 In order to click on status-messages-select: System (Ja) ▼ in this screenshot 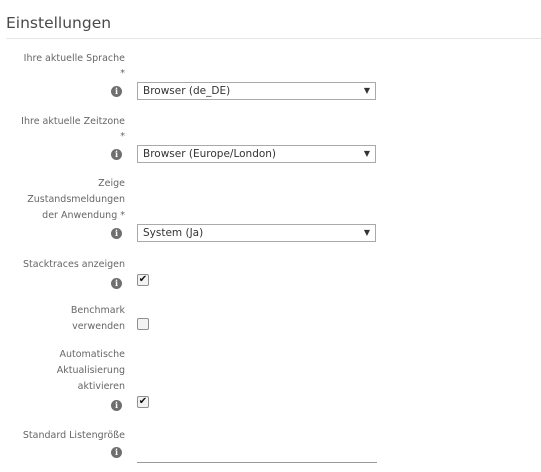, I will do `click(256, 233)`.